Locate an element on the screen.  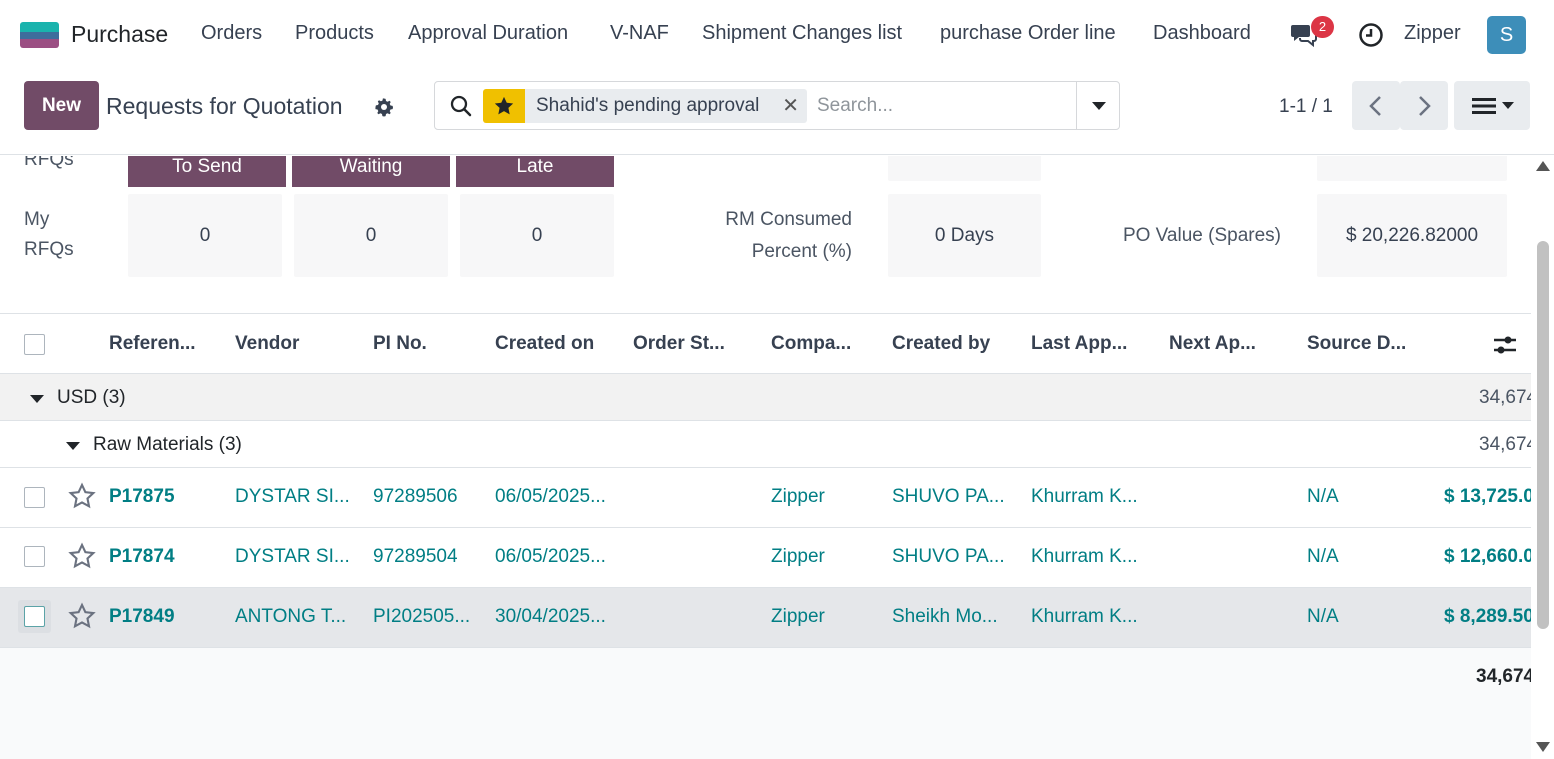
menu-v-naf: V-NAF is located at coordinates (639, 33).